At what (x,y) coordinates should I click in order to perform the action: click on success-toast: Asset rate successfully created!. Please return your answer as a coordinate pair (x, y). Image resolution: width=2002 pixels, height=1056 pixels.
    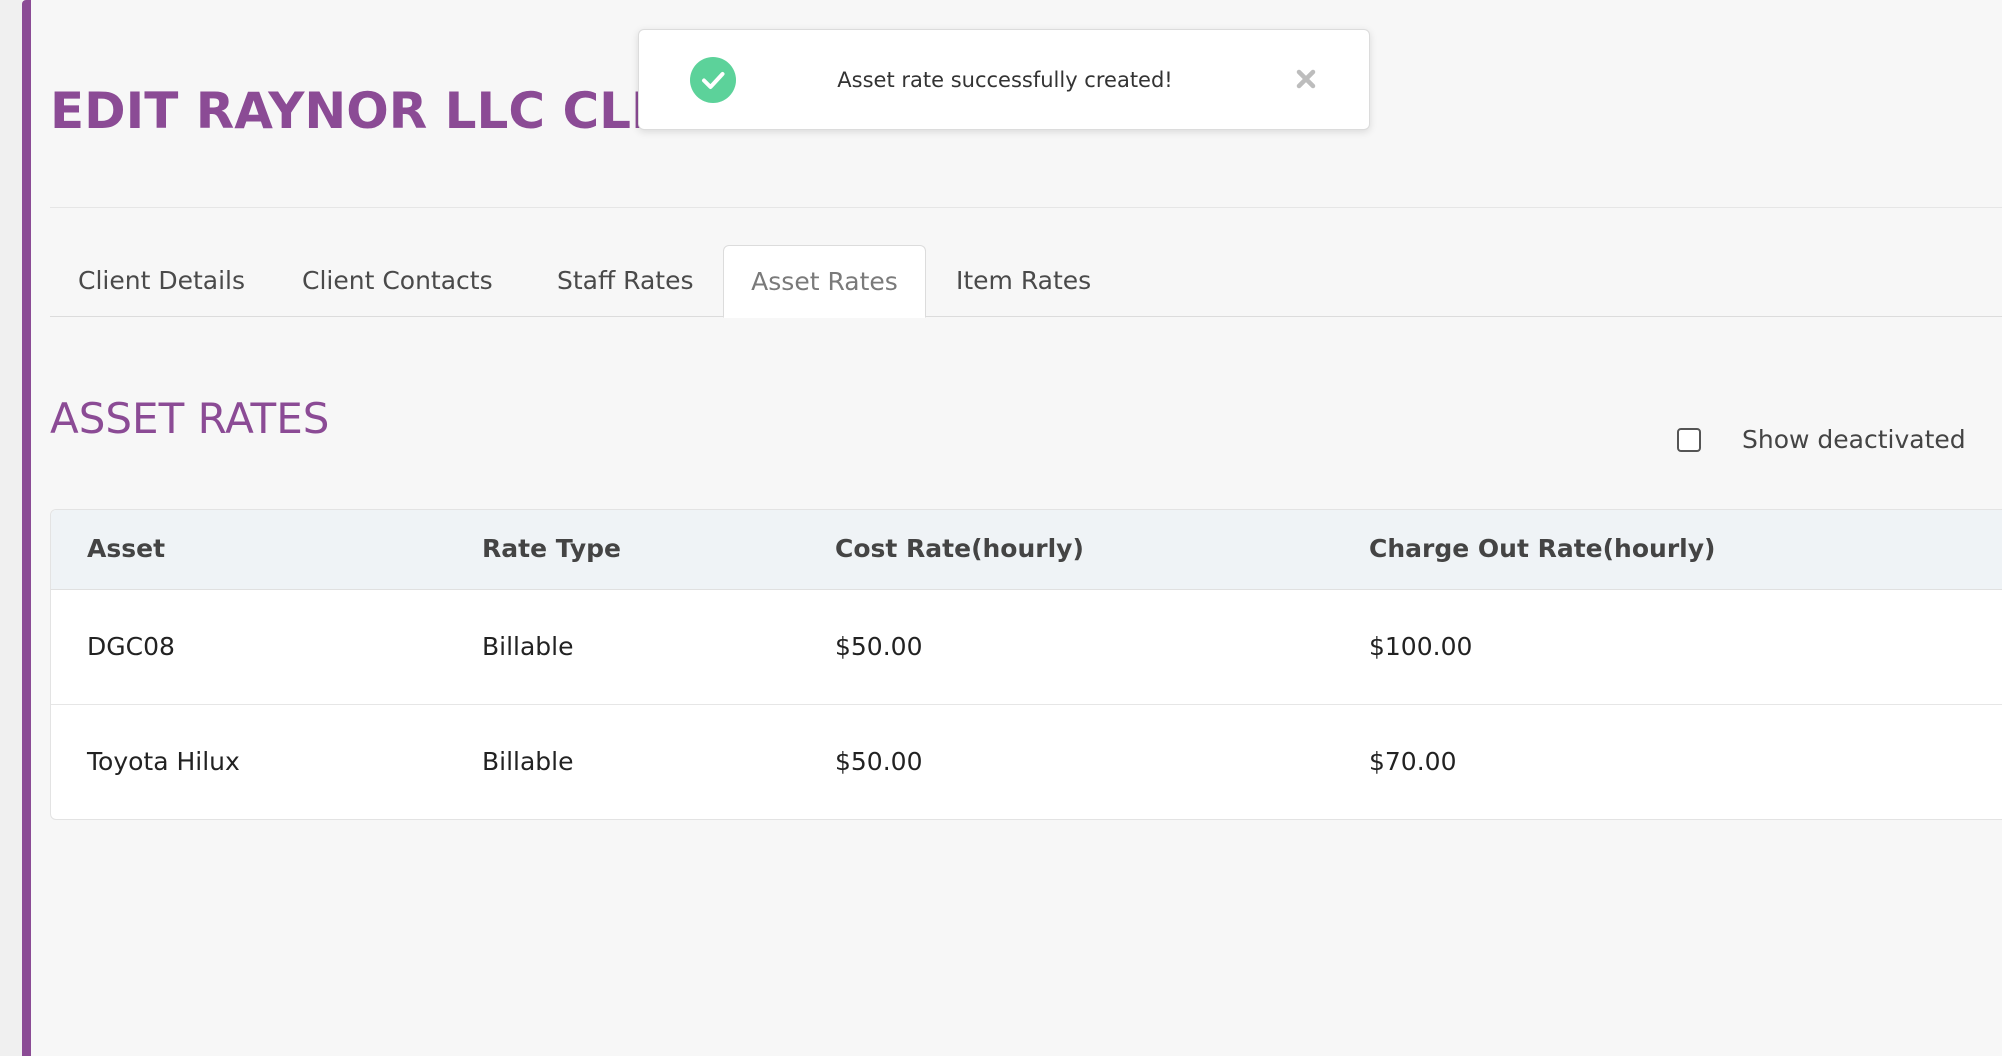
    Looking at the image, I should click on (1004, 79).